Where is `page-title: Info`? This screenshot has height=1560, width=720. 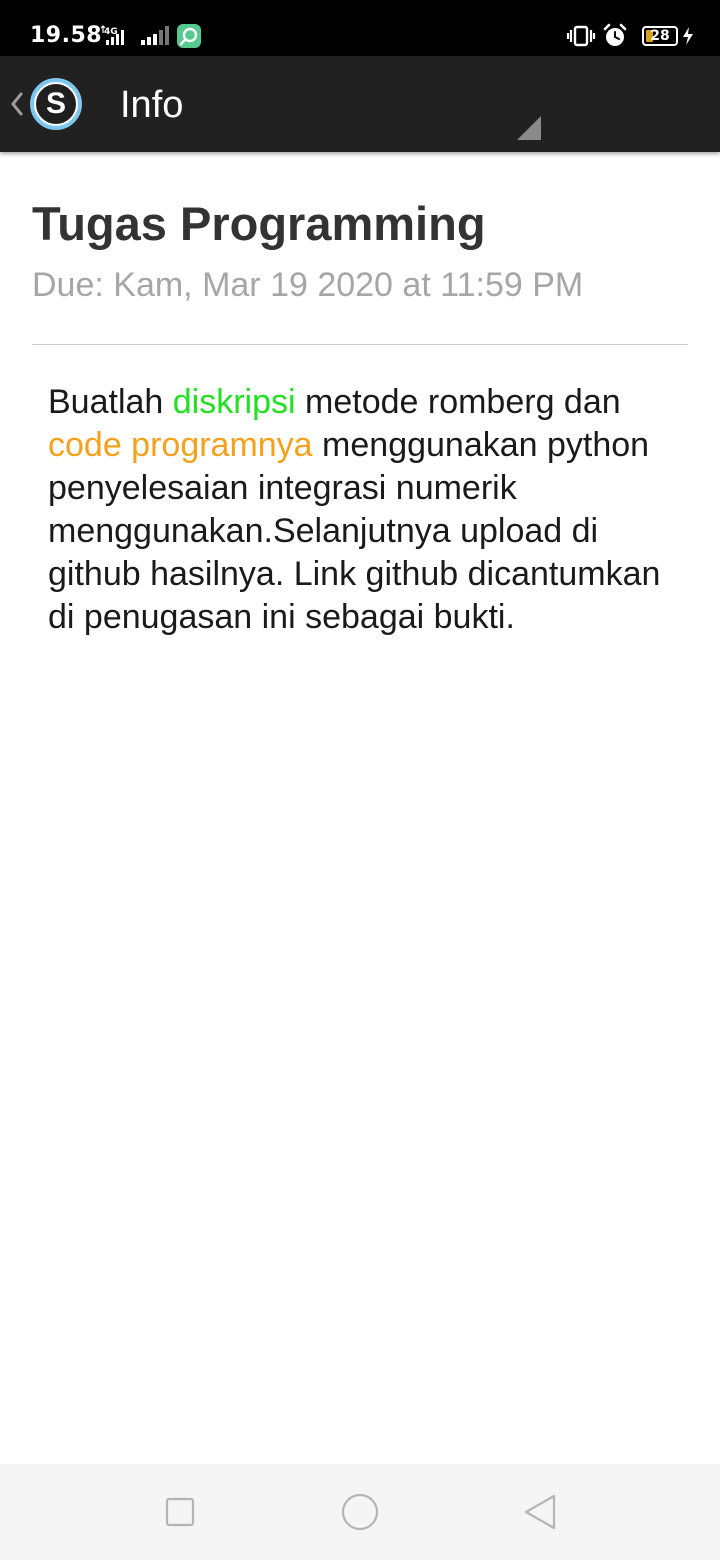 page-title: Info is located at coordinates (152, 105).